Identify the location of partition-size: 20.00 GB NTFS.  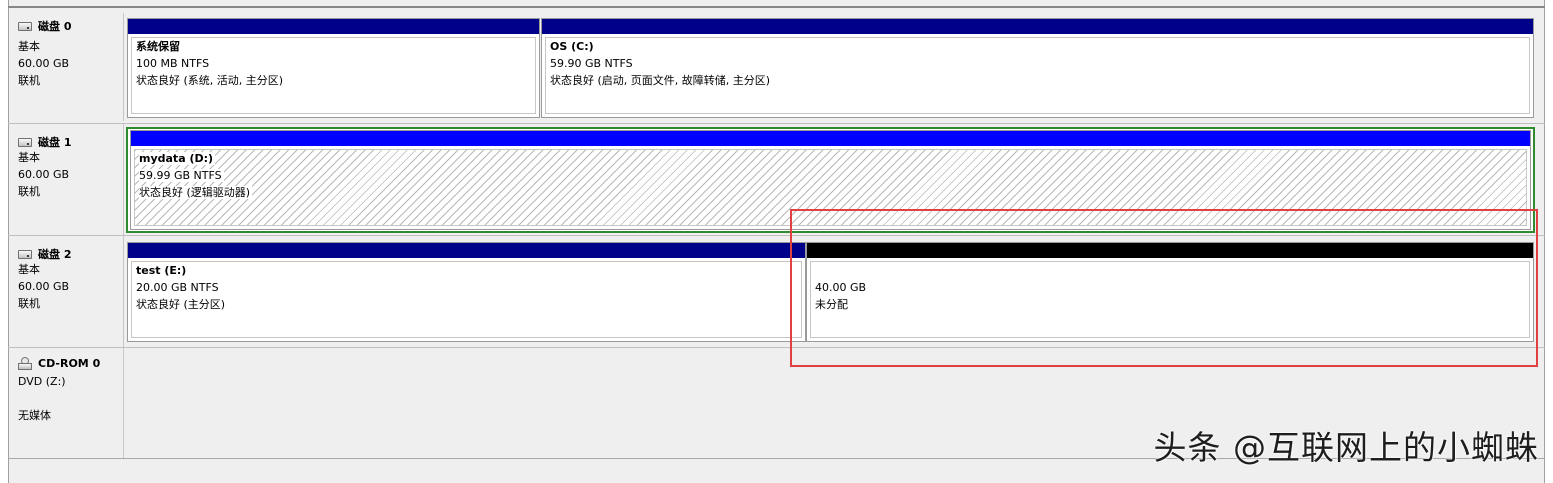
(177, 287).